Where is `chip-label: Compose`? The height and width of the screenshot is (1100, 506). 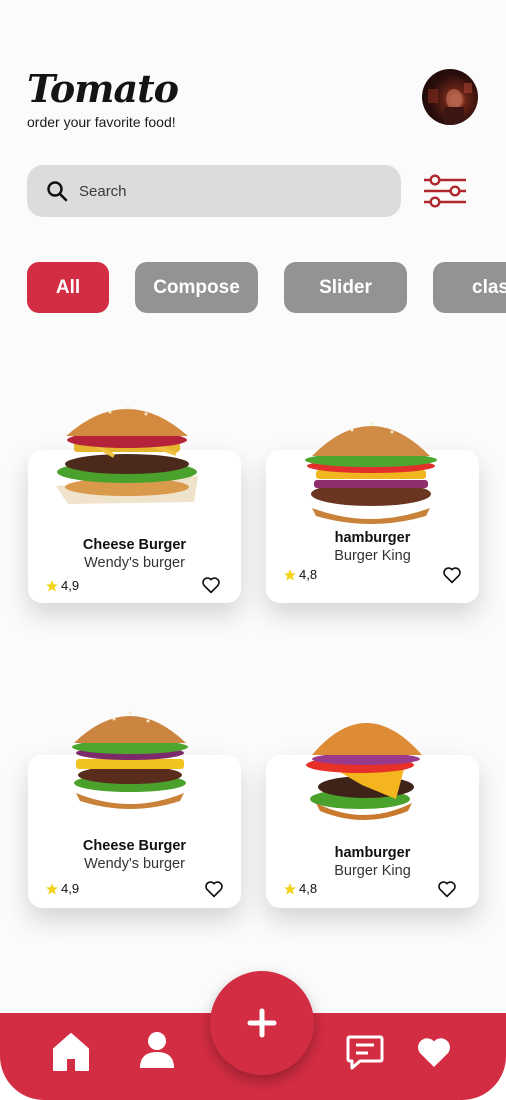
chip-label: Compose is located at coordinates (196, 287).